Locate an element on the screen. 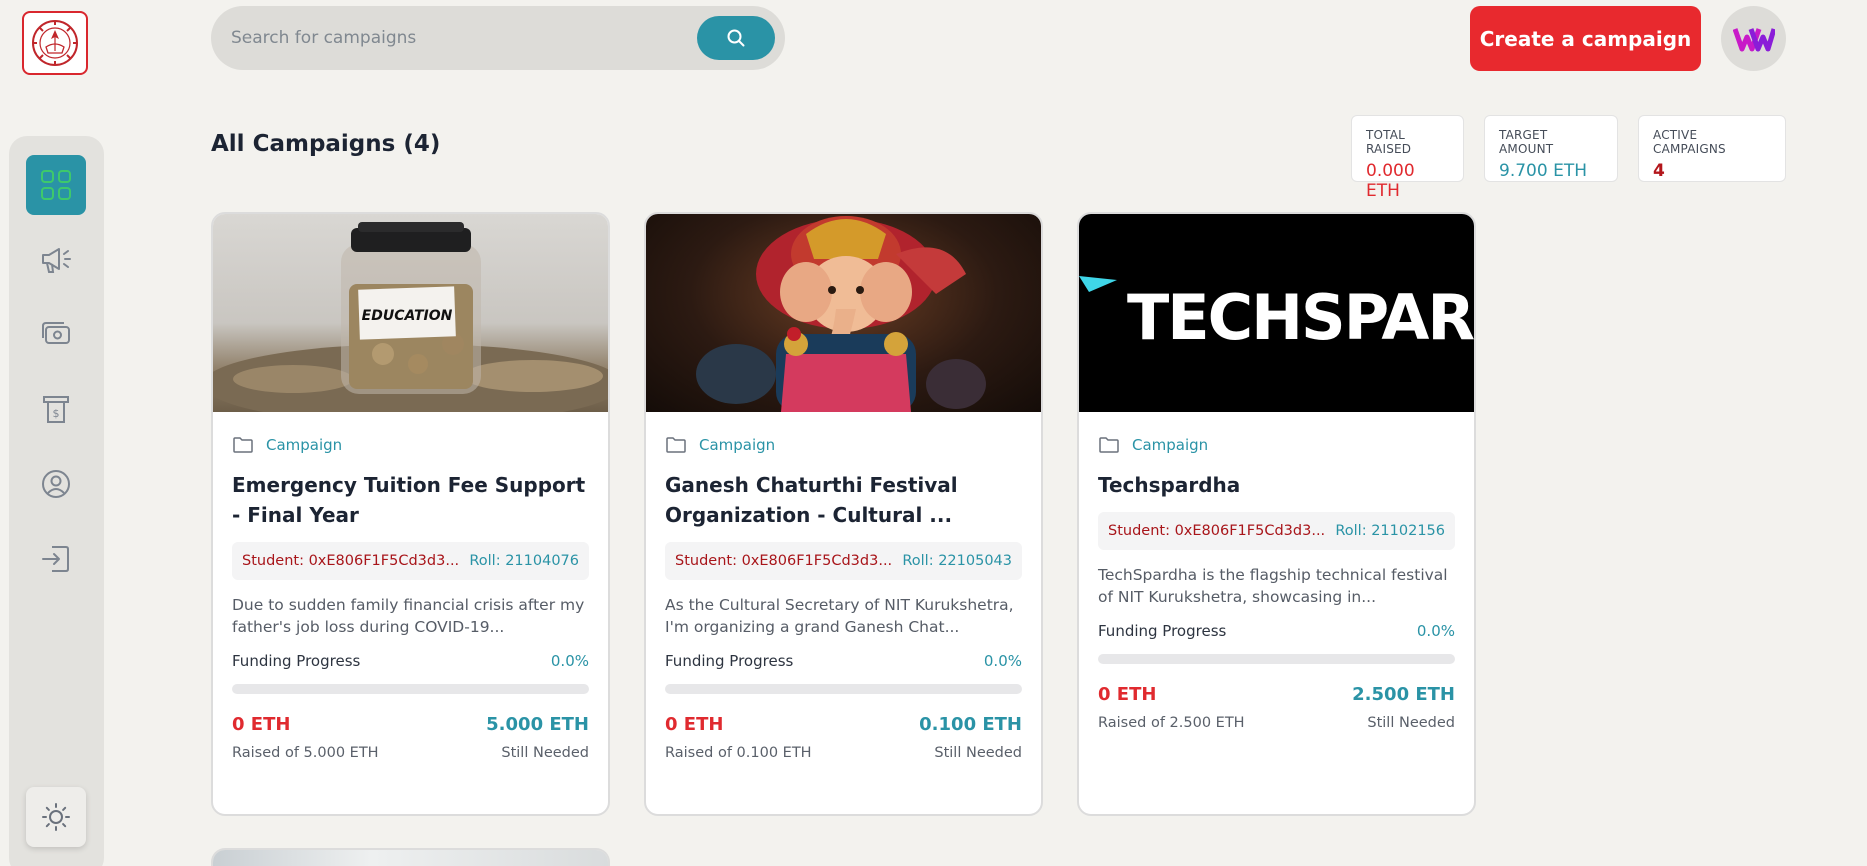 This screenshot has width=1867, height=866. amount-row: 0 ETH 2.500 ETH is located at coordinates (1276, 694).